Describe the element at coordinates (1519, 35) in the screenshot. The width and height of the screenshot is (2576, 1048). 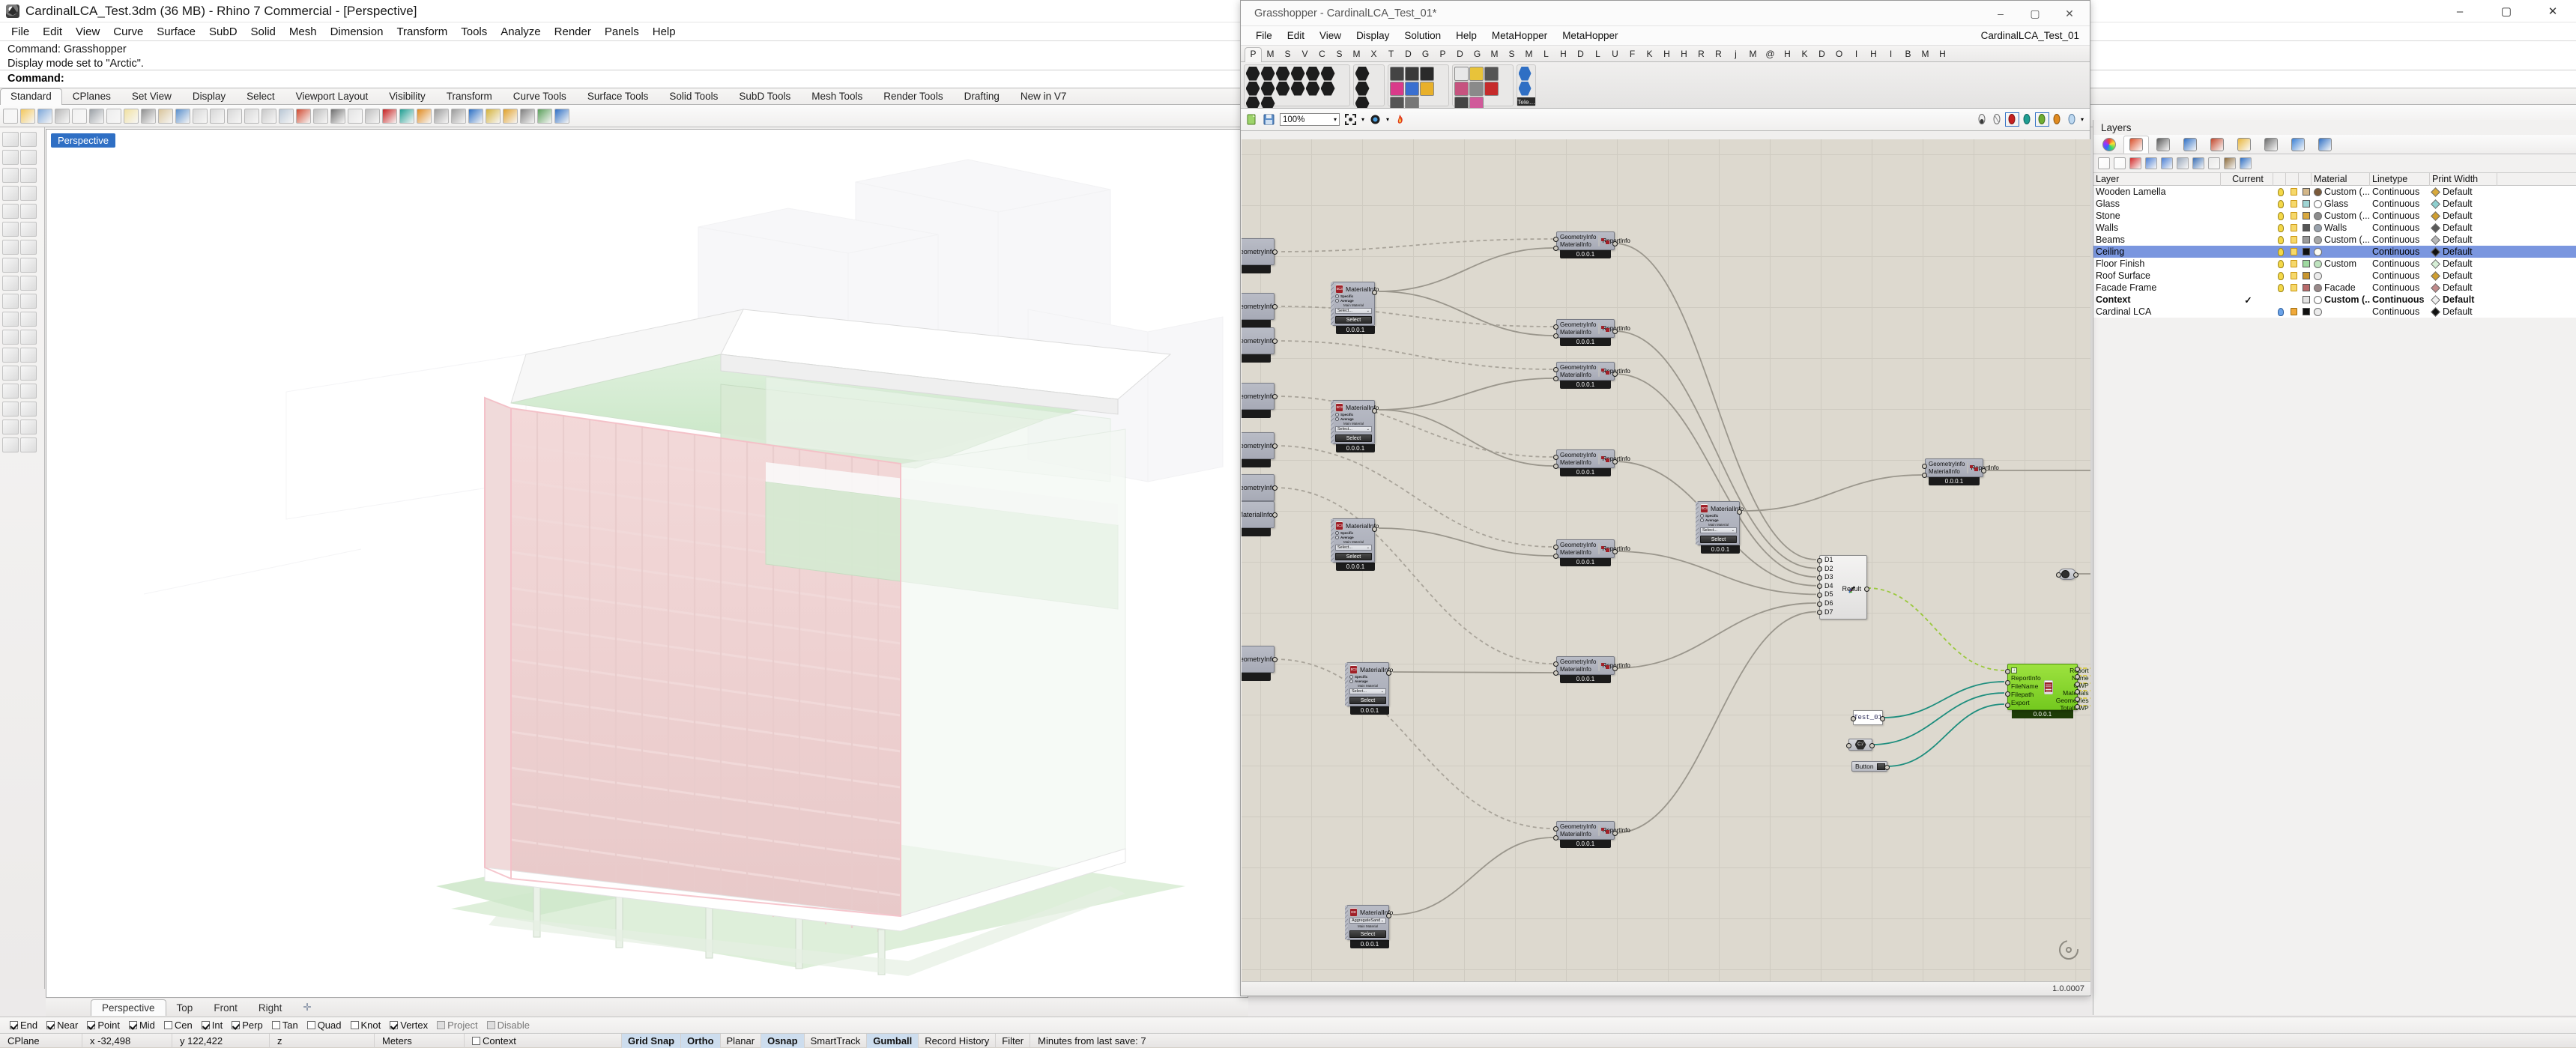
I see `gh-menu-metahopper: MetaHopper` at that location.